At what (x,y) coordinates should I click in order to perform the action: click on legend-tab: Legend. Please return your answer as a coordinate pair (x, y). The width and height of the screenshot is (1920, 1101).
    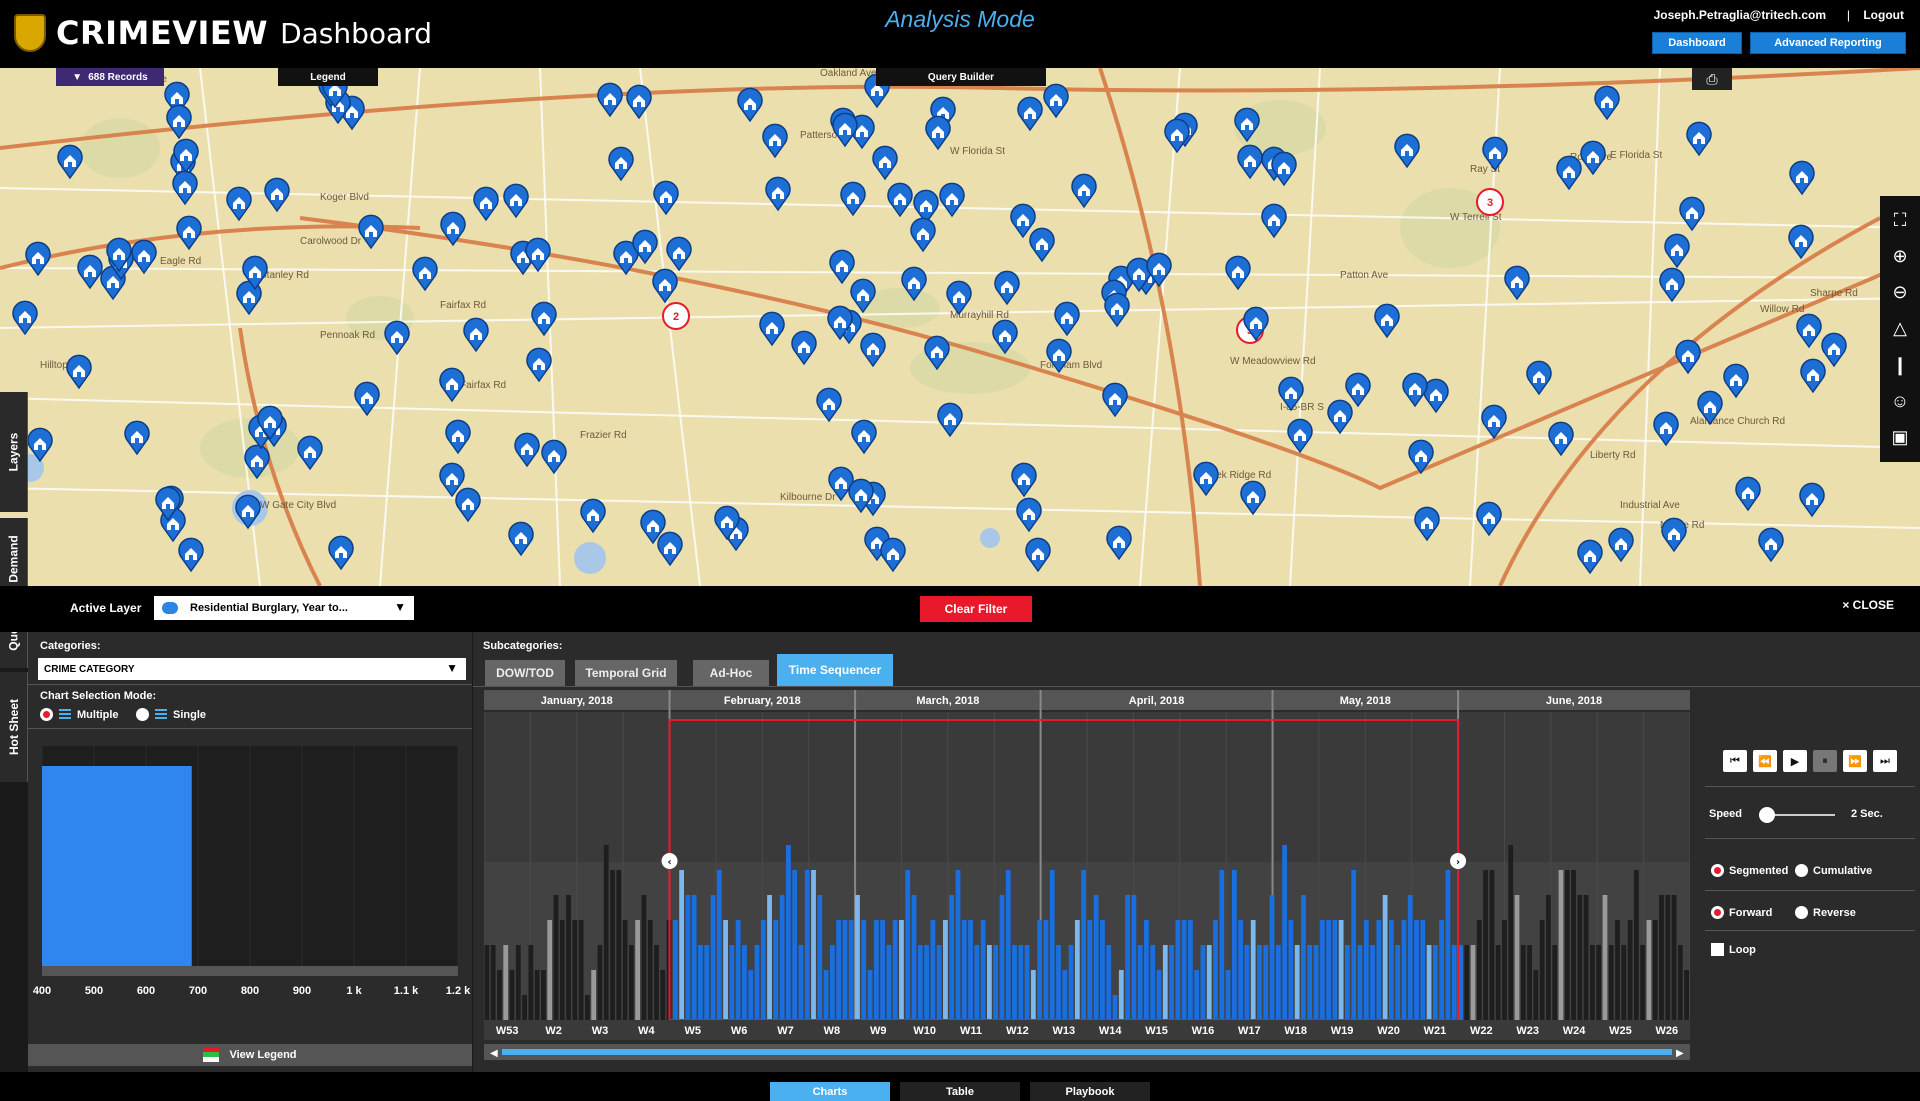
    Looking at the image, I should click on (328, 77).